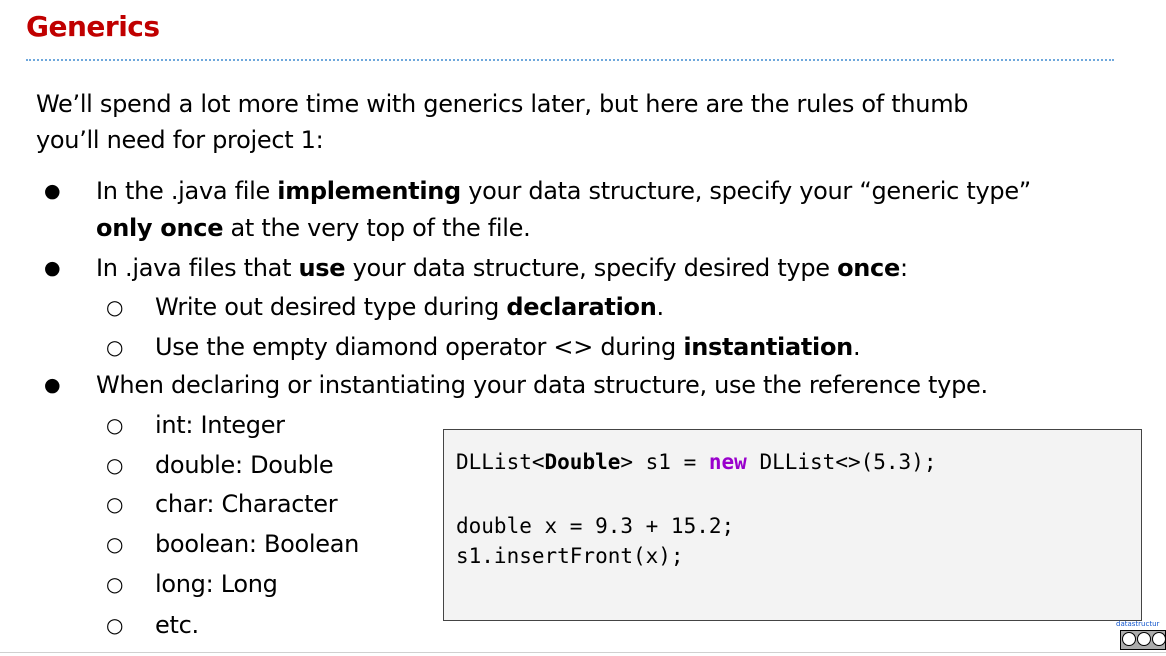 The width and height of the screenshot is (1166, 656). Describe the element at coordinates (696, 462) in the screenshot. I see `code-line-1: DLList<Double> s1 = new DLList<>(5.3);` at that location.